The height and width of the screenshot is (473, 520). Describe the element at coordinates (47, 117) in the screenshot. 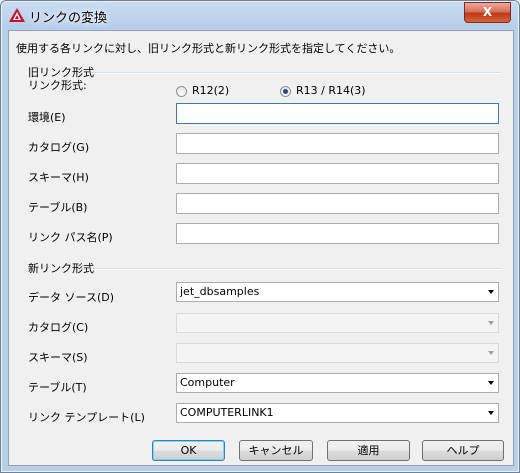

I see `environment-label: 環境(E)` at that location.